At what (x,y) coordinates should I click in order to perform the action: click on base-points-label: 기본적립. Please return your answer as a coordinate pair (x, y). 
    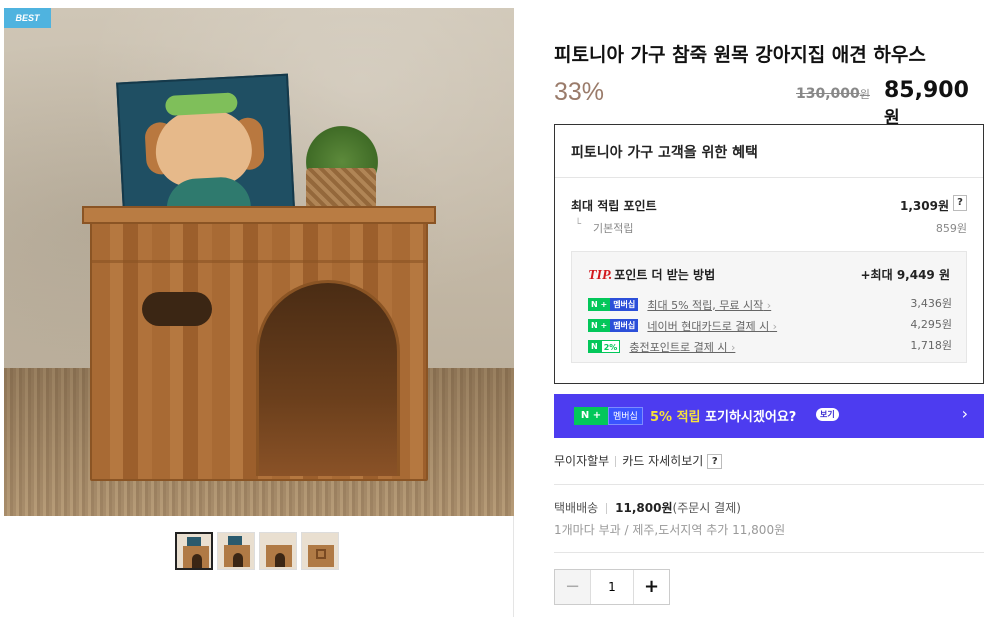
    Looking at the image, I should click on (613, 228).